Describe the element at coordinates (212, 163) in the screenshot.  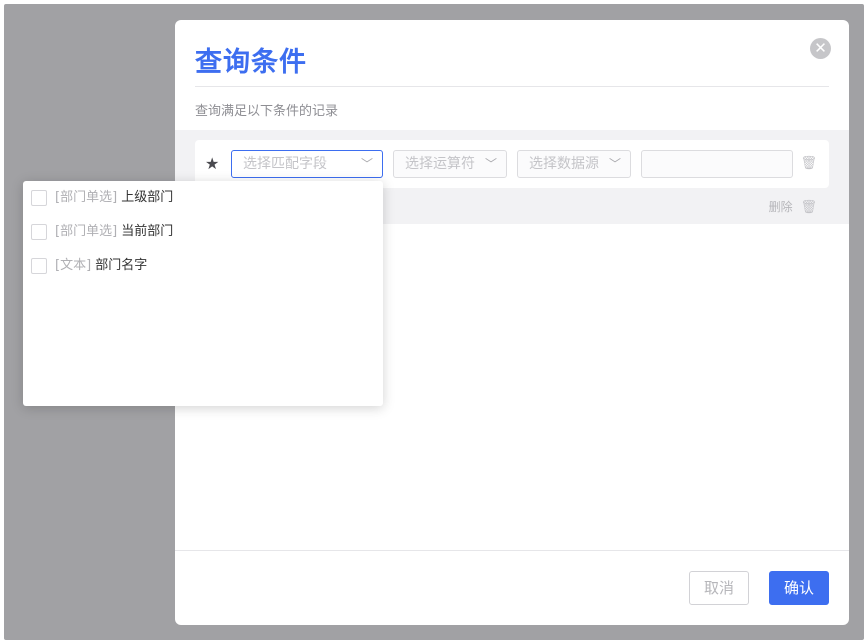
I see `star-icon: ★` at that location.